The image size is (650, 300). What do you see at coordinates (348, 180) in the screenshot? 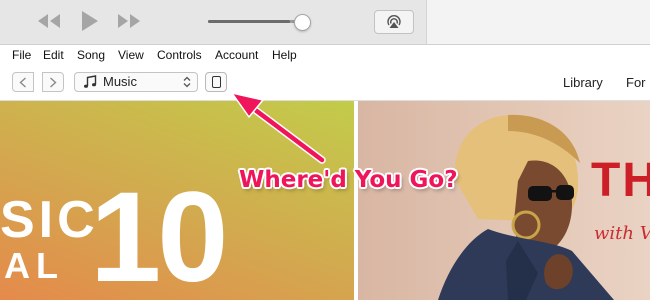
I see `annotation-callout: Where'd You Go?` at bounding box center [348, 180].